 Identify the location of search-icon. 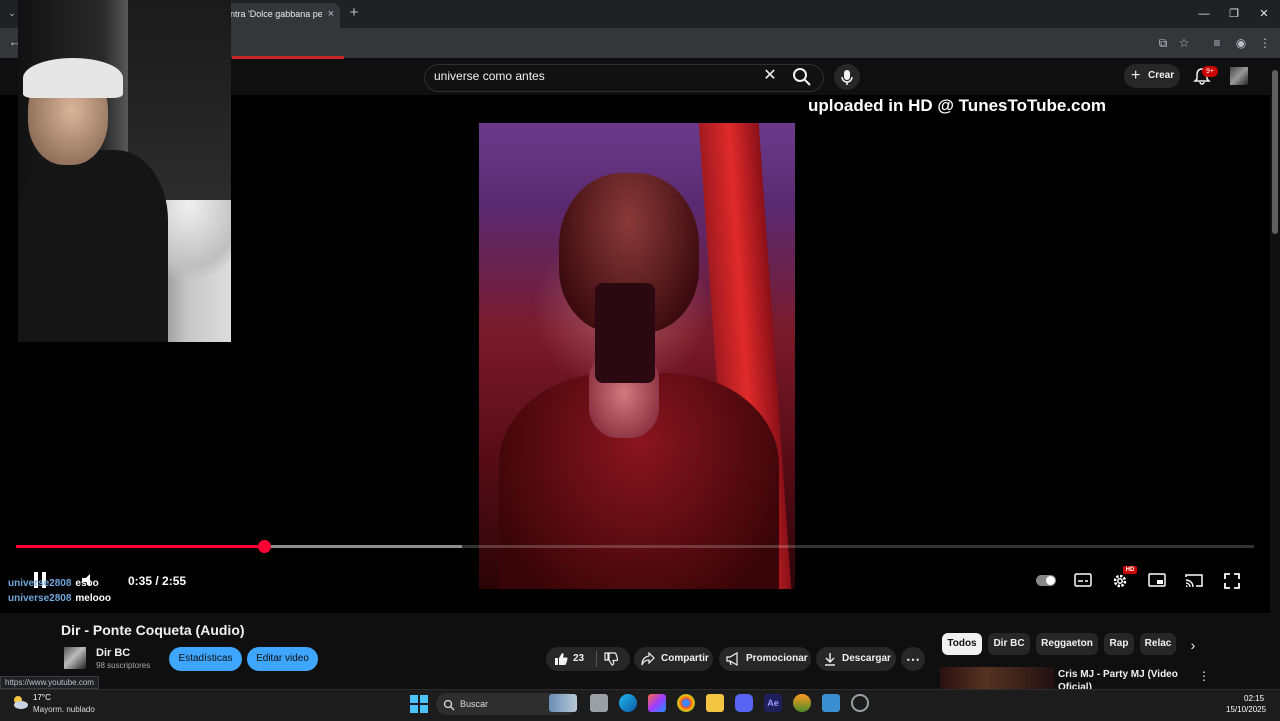
(802, 77).